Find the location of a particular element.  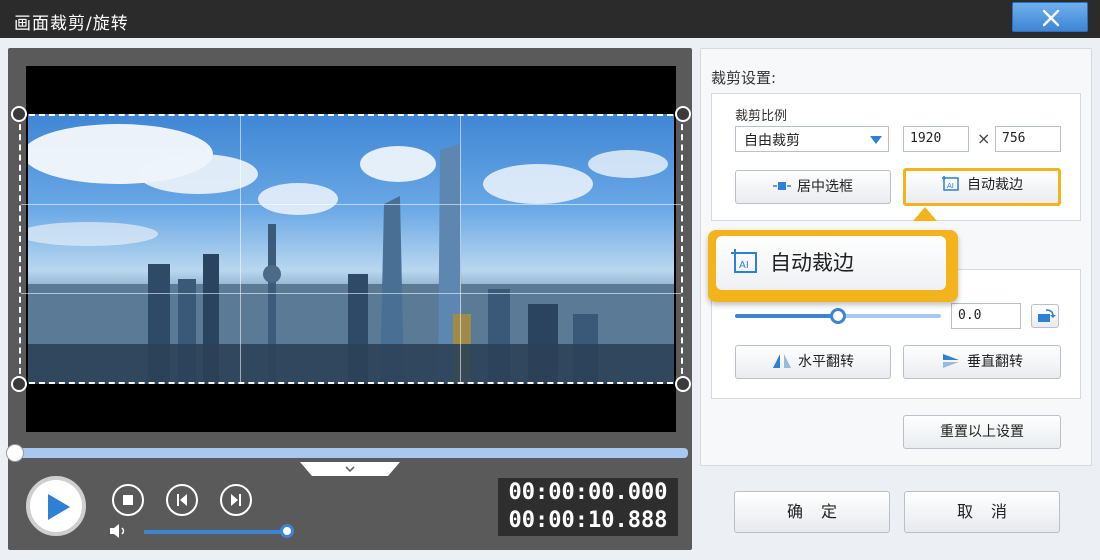

stop-button is located at coordinates (128, 500).